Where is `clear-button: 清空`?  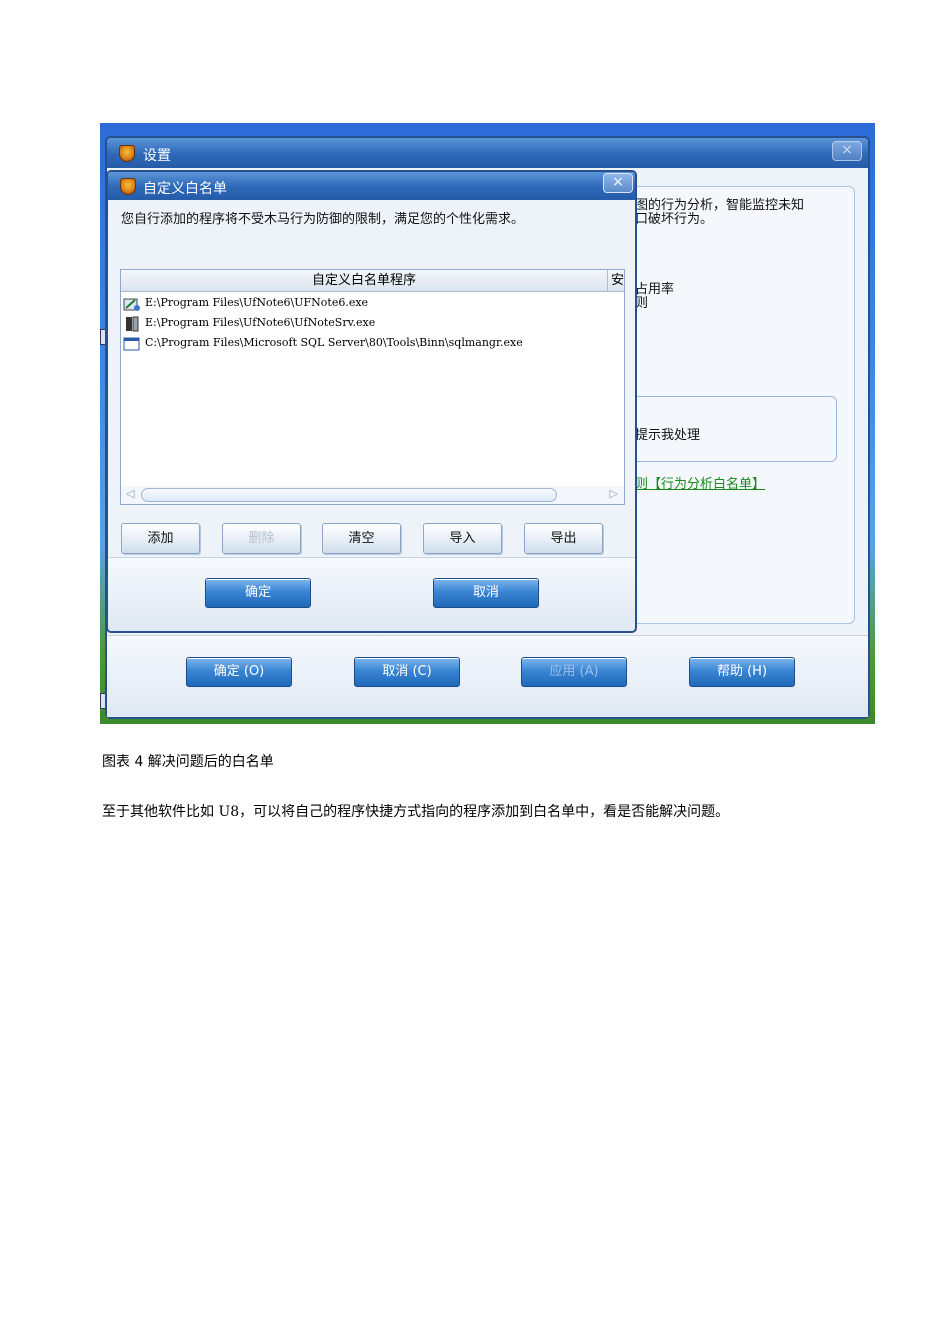
clear-button: 清空 is located at coordinates (361, 538).